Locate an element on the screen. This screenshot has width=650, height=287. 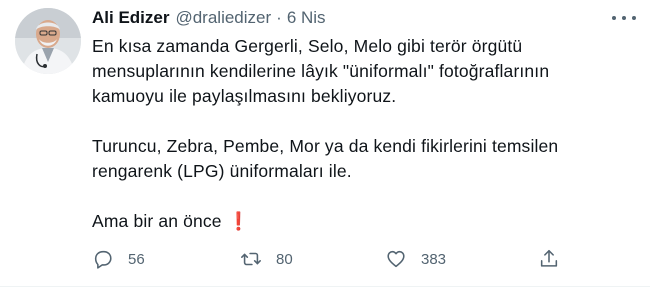
avatar-image is located at coordinates (48, 41).